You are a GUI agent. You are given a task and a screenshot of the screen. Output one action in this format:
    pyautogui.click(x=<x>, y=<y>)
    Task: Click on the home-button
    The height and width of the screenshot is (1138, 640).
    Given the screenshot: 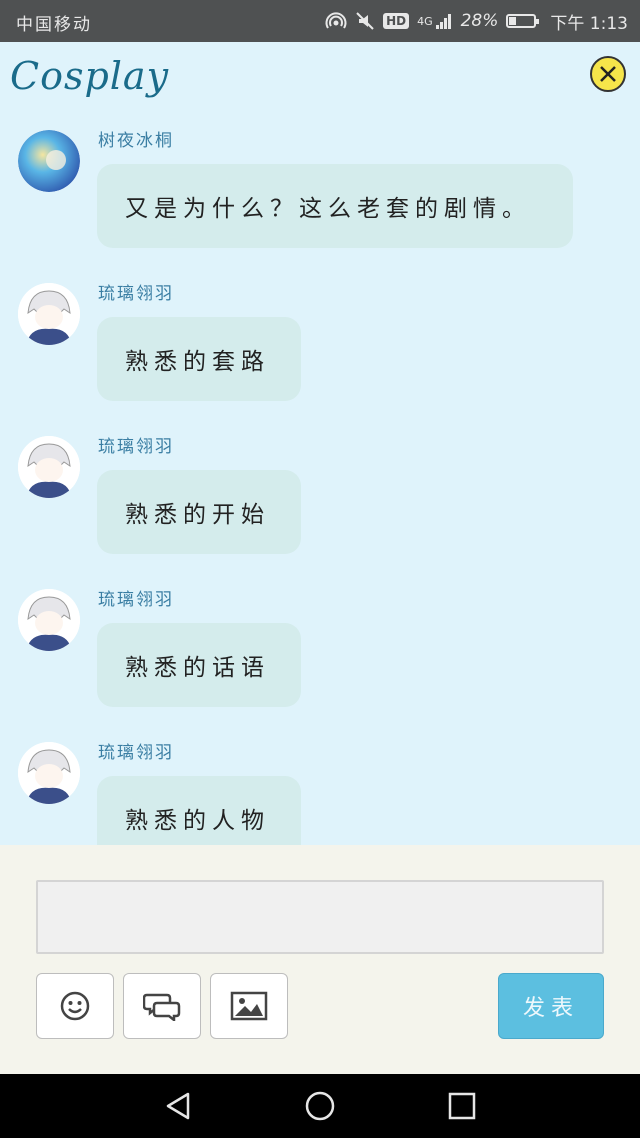 What is the action you would take?
    pyautogui.click(x=320, y=1106)
    